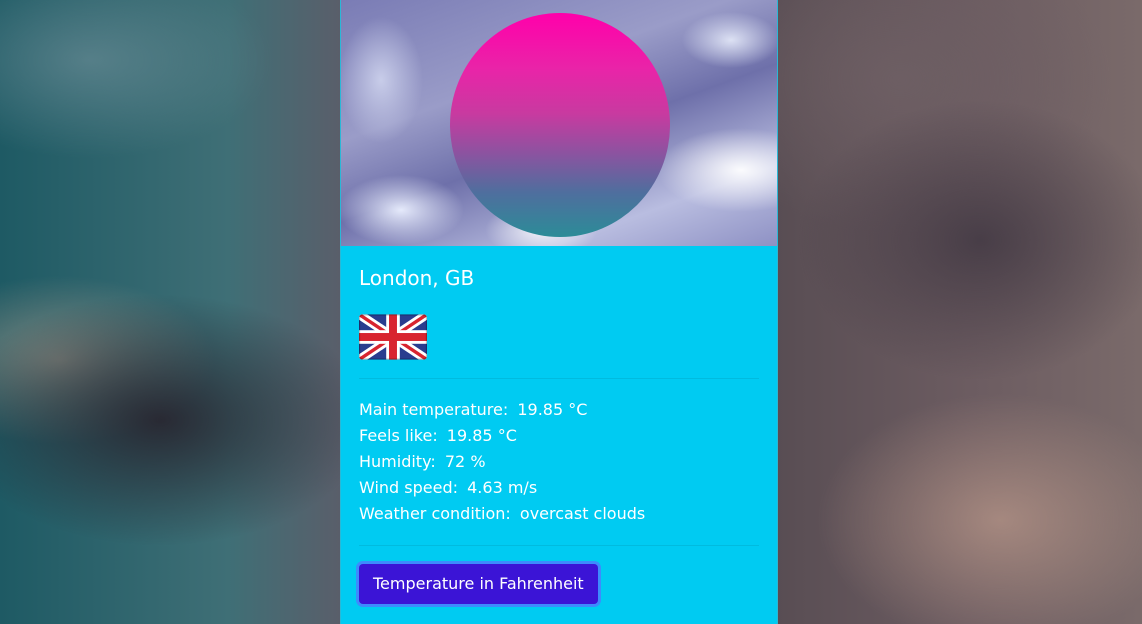 The height and width of the screenshot is (624, 1142). I want to click on feels-like-label: Feels like:, so click(398, 435).